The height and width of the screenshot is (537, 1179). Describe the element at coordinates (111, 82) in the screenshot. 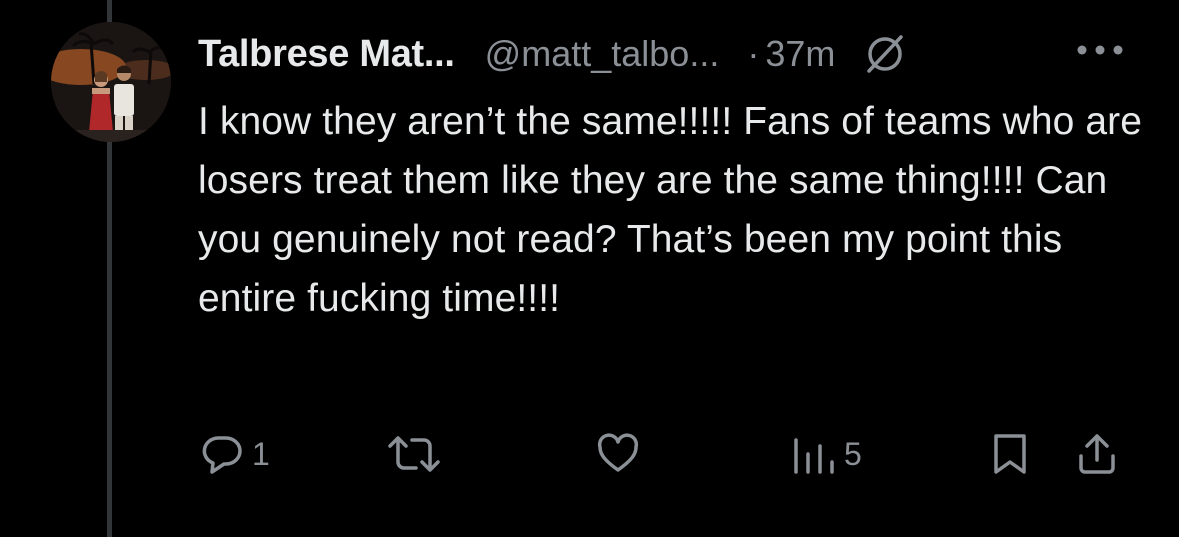

I see `avatar` at that location.